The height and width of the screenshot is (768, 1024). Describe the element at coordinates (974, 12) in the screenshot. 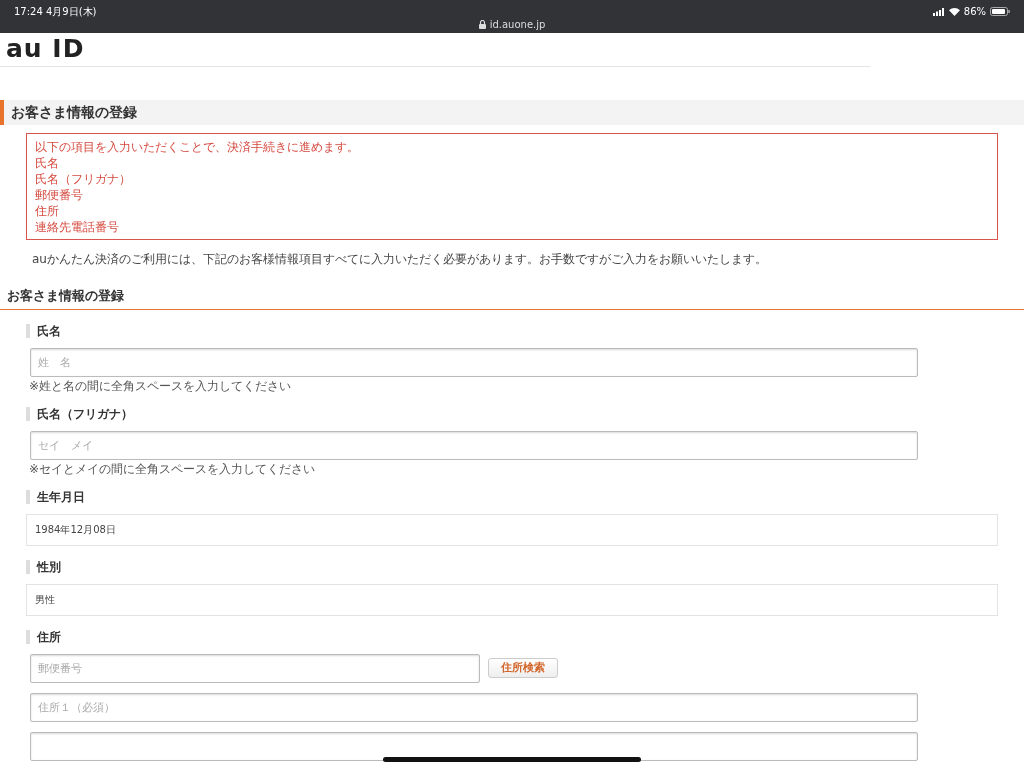

I see `battery-level: 86%` at that location.